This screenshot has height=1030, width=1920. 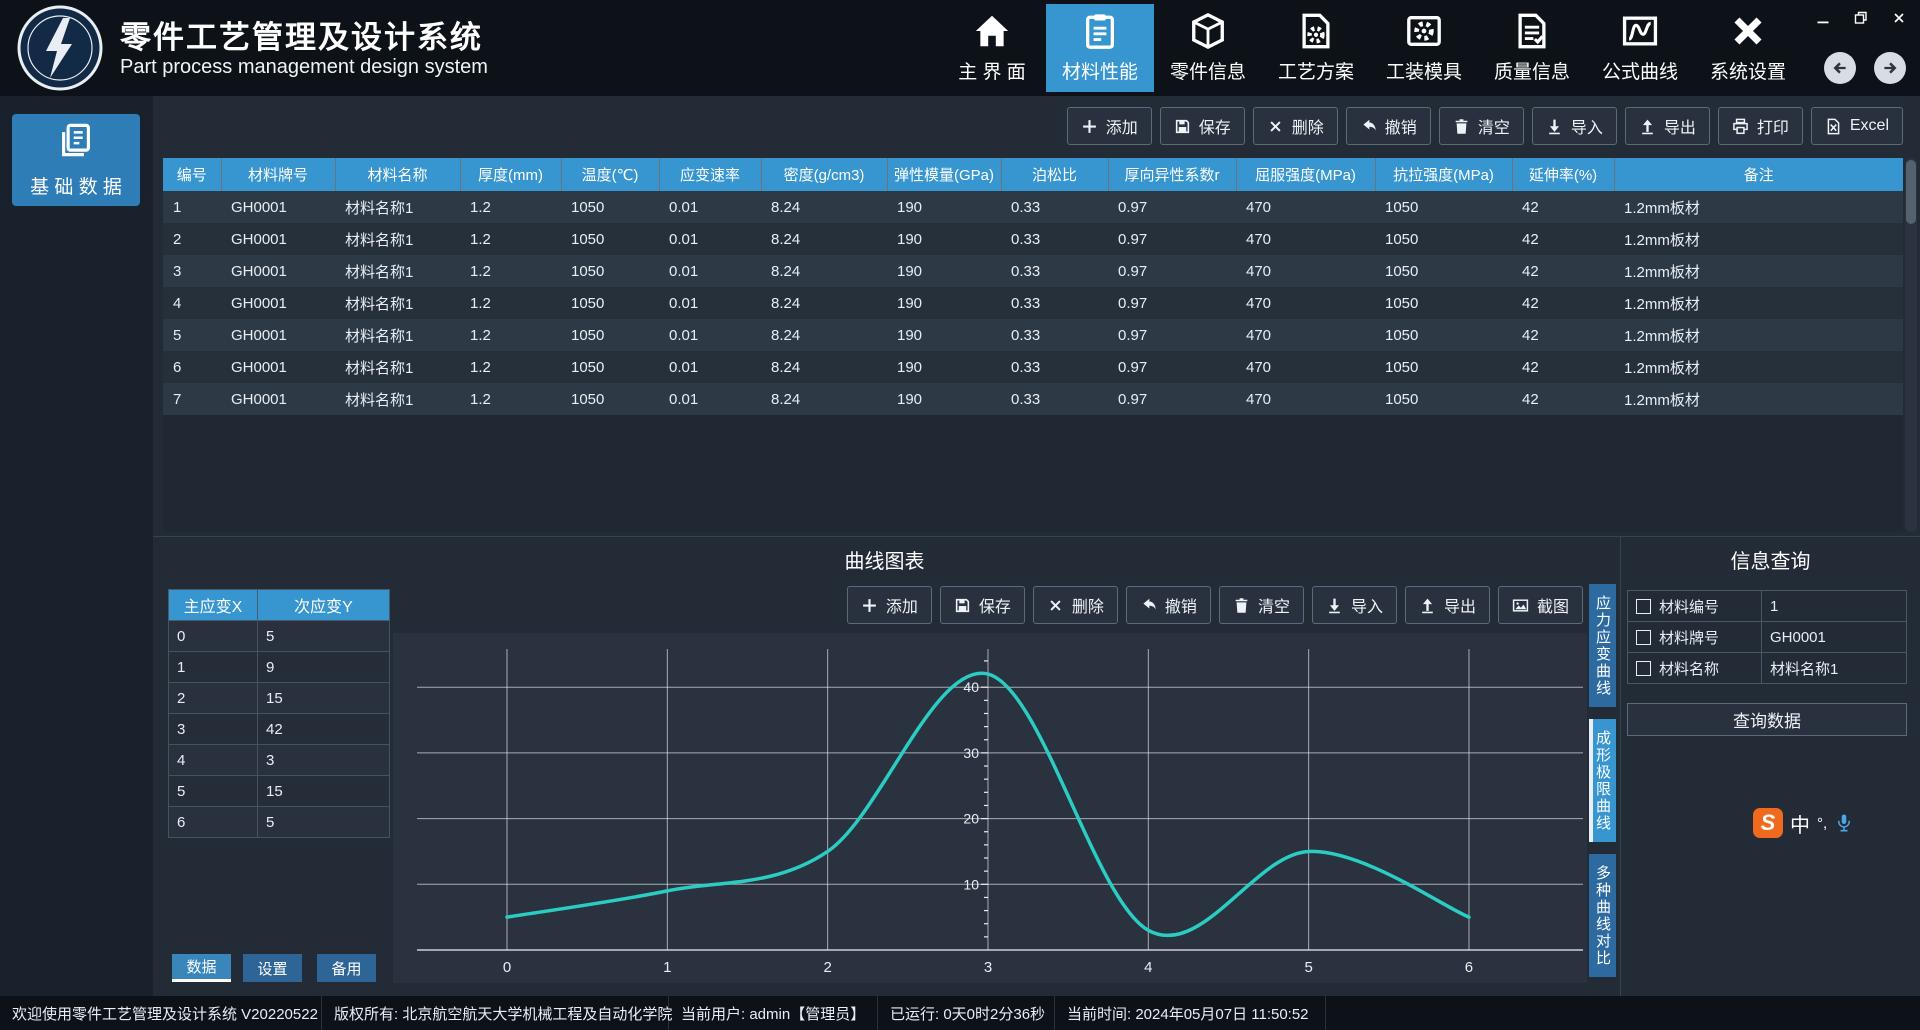 I want to click on nav-forward-button, so click(x=1890, y=68).